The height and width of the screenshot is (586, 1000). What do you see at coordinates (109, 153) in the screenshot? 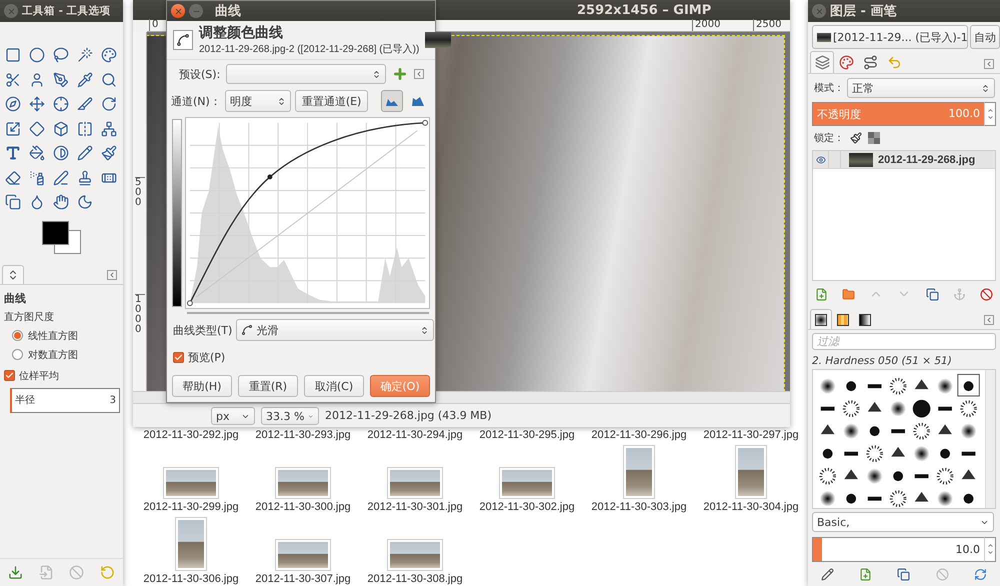
I see `paintbrush-icon` at bounding box center [109, 153].